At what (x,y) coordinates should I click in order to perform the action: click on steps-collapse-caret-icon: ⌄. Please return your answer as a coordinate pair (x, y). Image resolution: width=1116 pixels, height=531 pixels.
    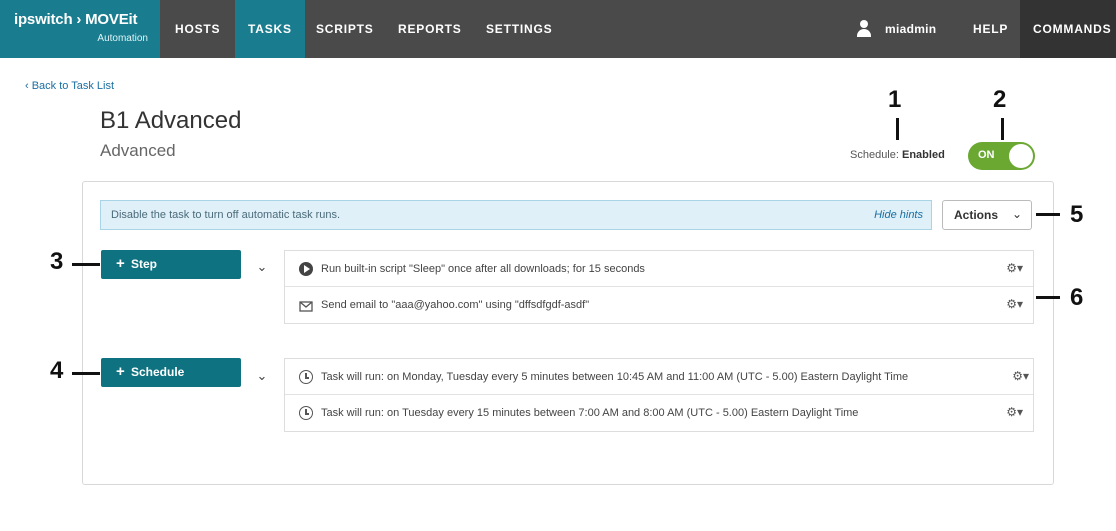
    Looking at the image, I should click on (262, 268).